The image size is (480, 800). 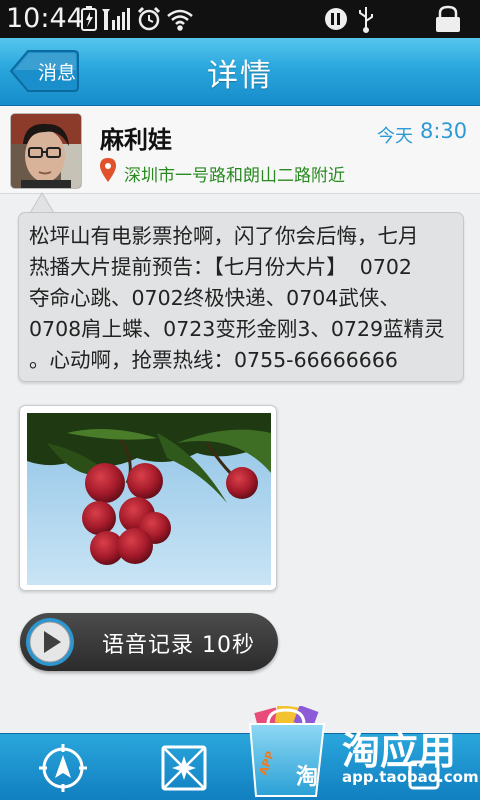 I want to click on navigate-button, so click(x=63, y=768).